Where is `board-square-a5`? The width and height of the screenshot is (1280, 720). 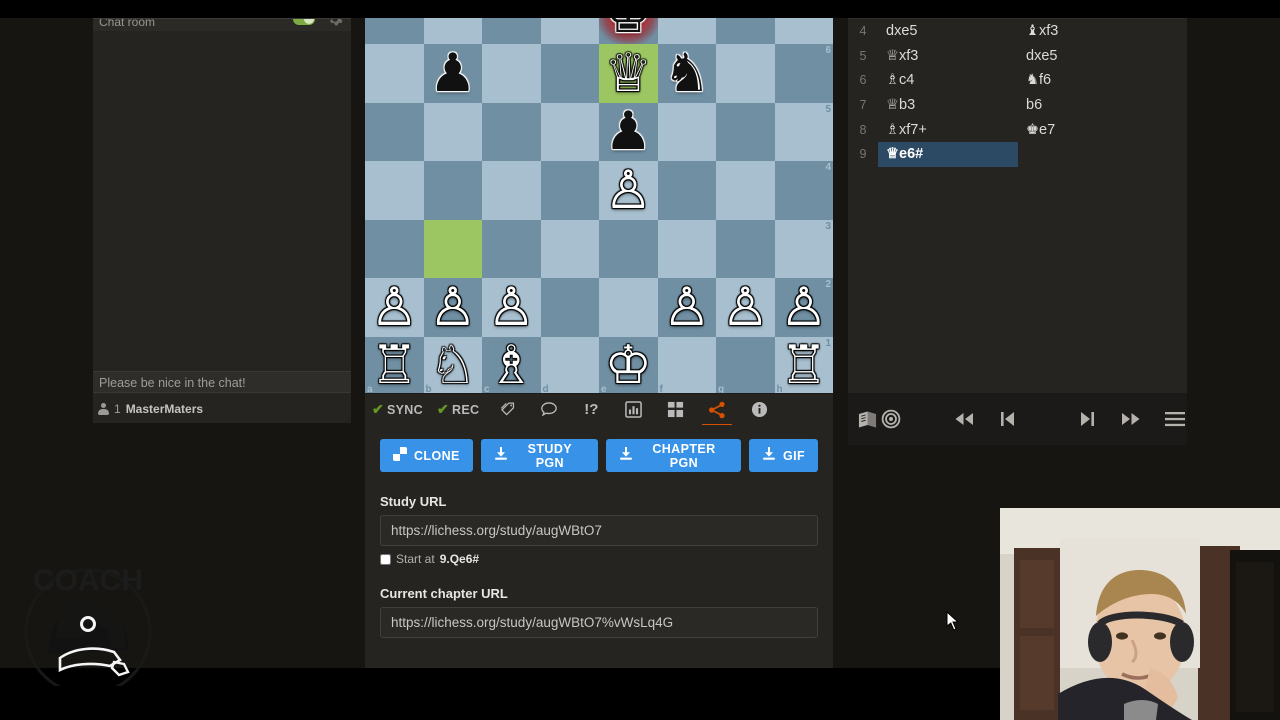
board-square-a5 is located at coordinates (394, 131).